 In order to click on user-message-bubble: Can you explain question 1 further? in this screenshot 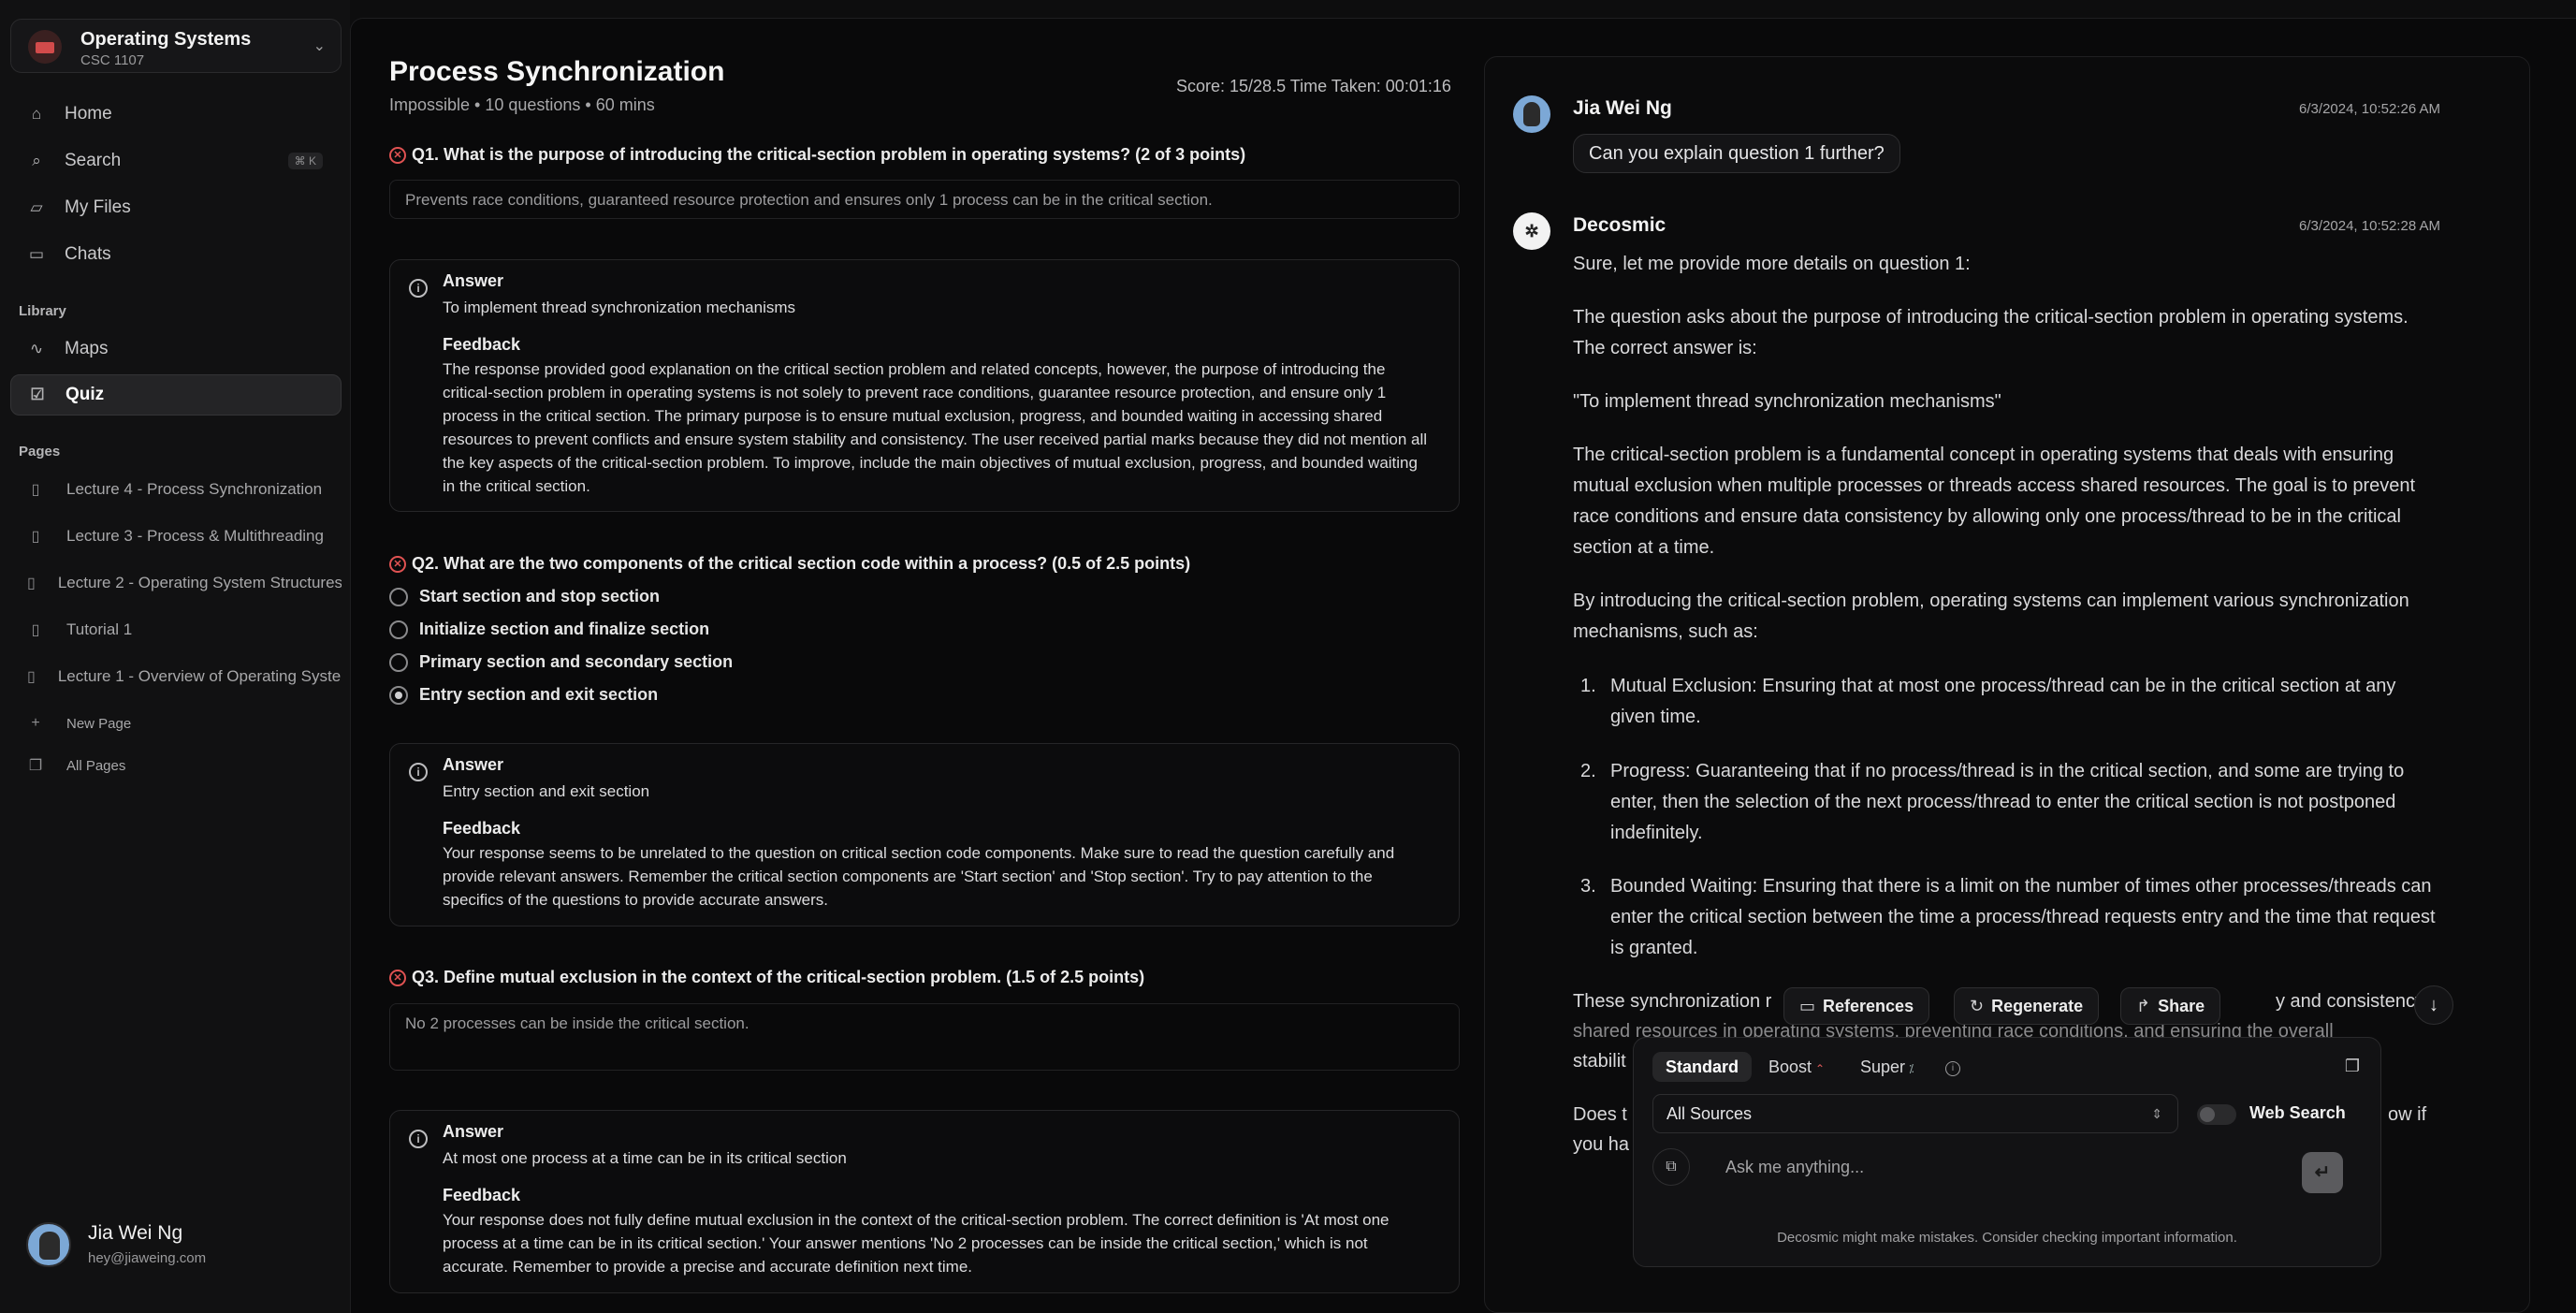, I will do `click(1736, 153)`.